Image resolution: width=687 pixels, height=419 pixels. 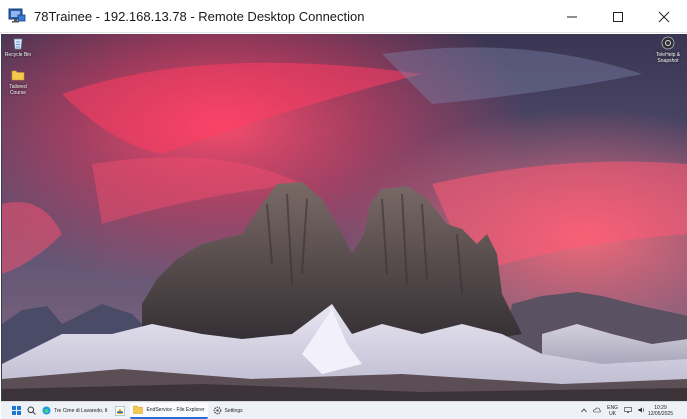 I want to click on clock-date: 12/05/2025, so click(x=660, y=414).